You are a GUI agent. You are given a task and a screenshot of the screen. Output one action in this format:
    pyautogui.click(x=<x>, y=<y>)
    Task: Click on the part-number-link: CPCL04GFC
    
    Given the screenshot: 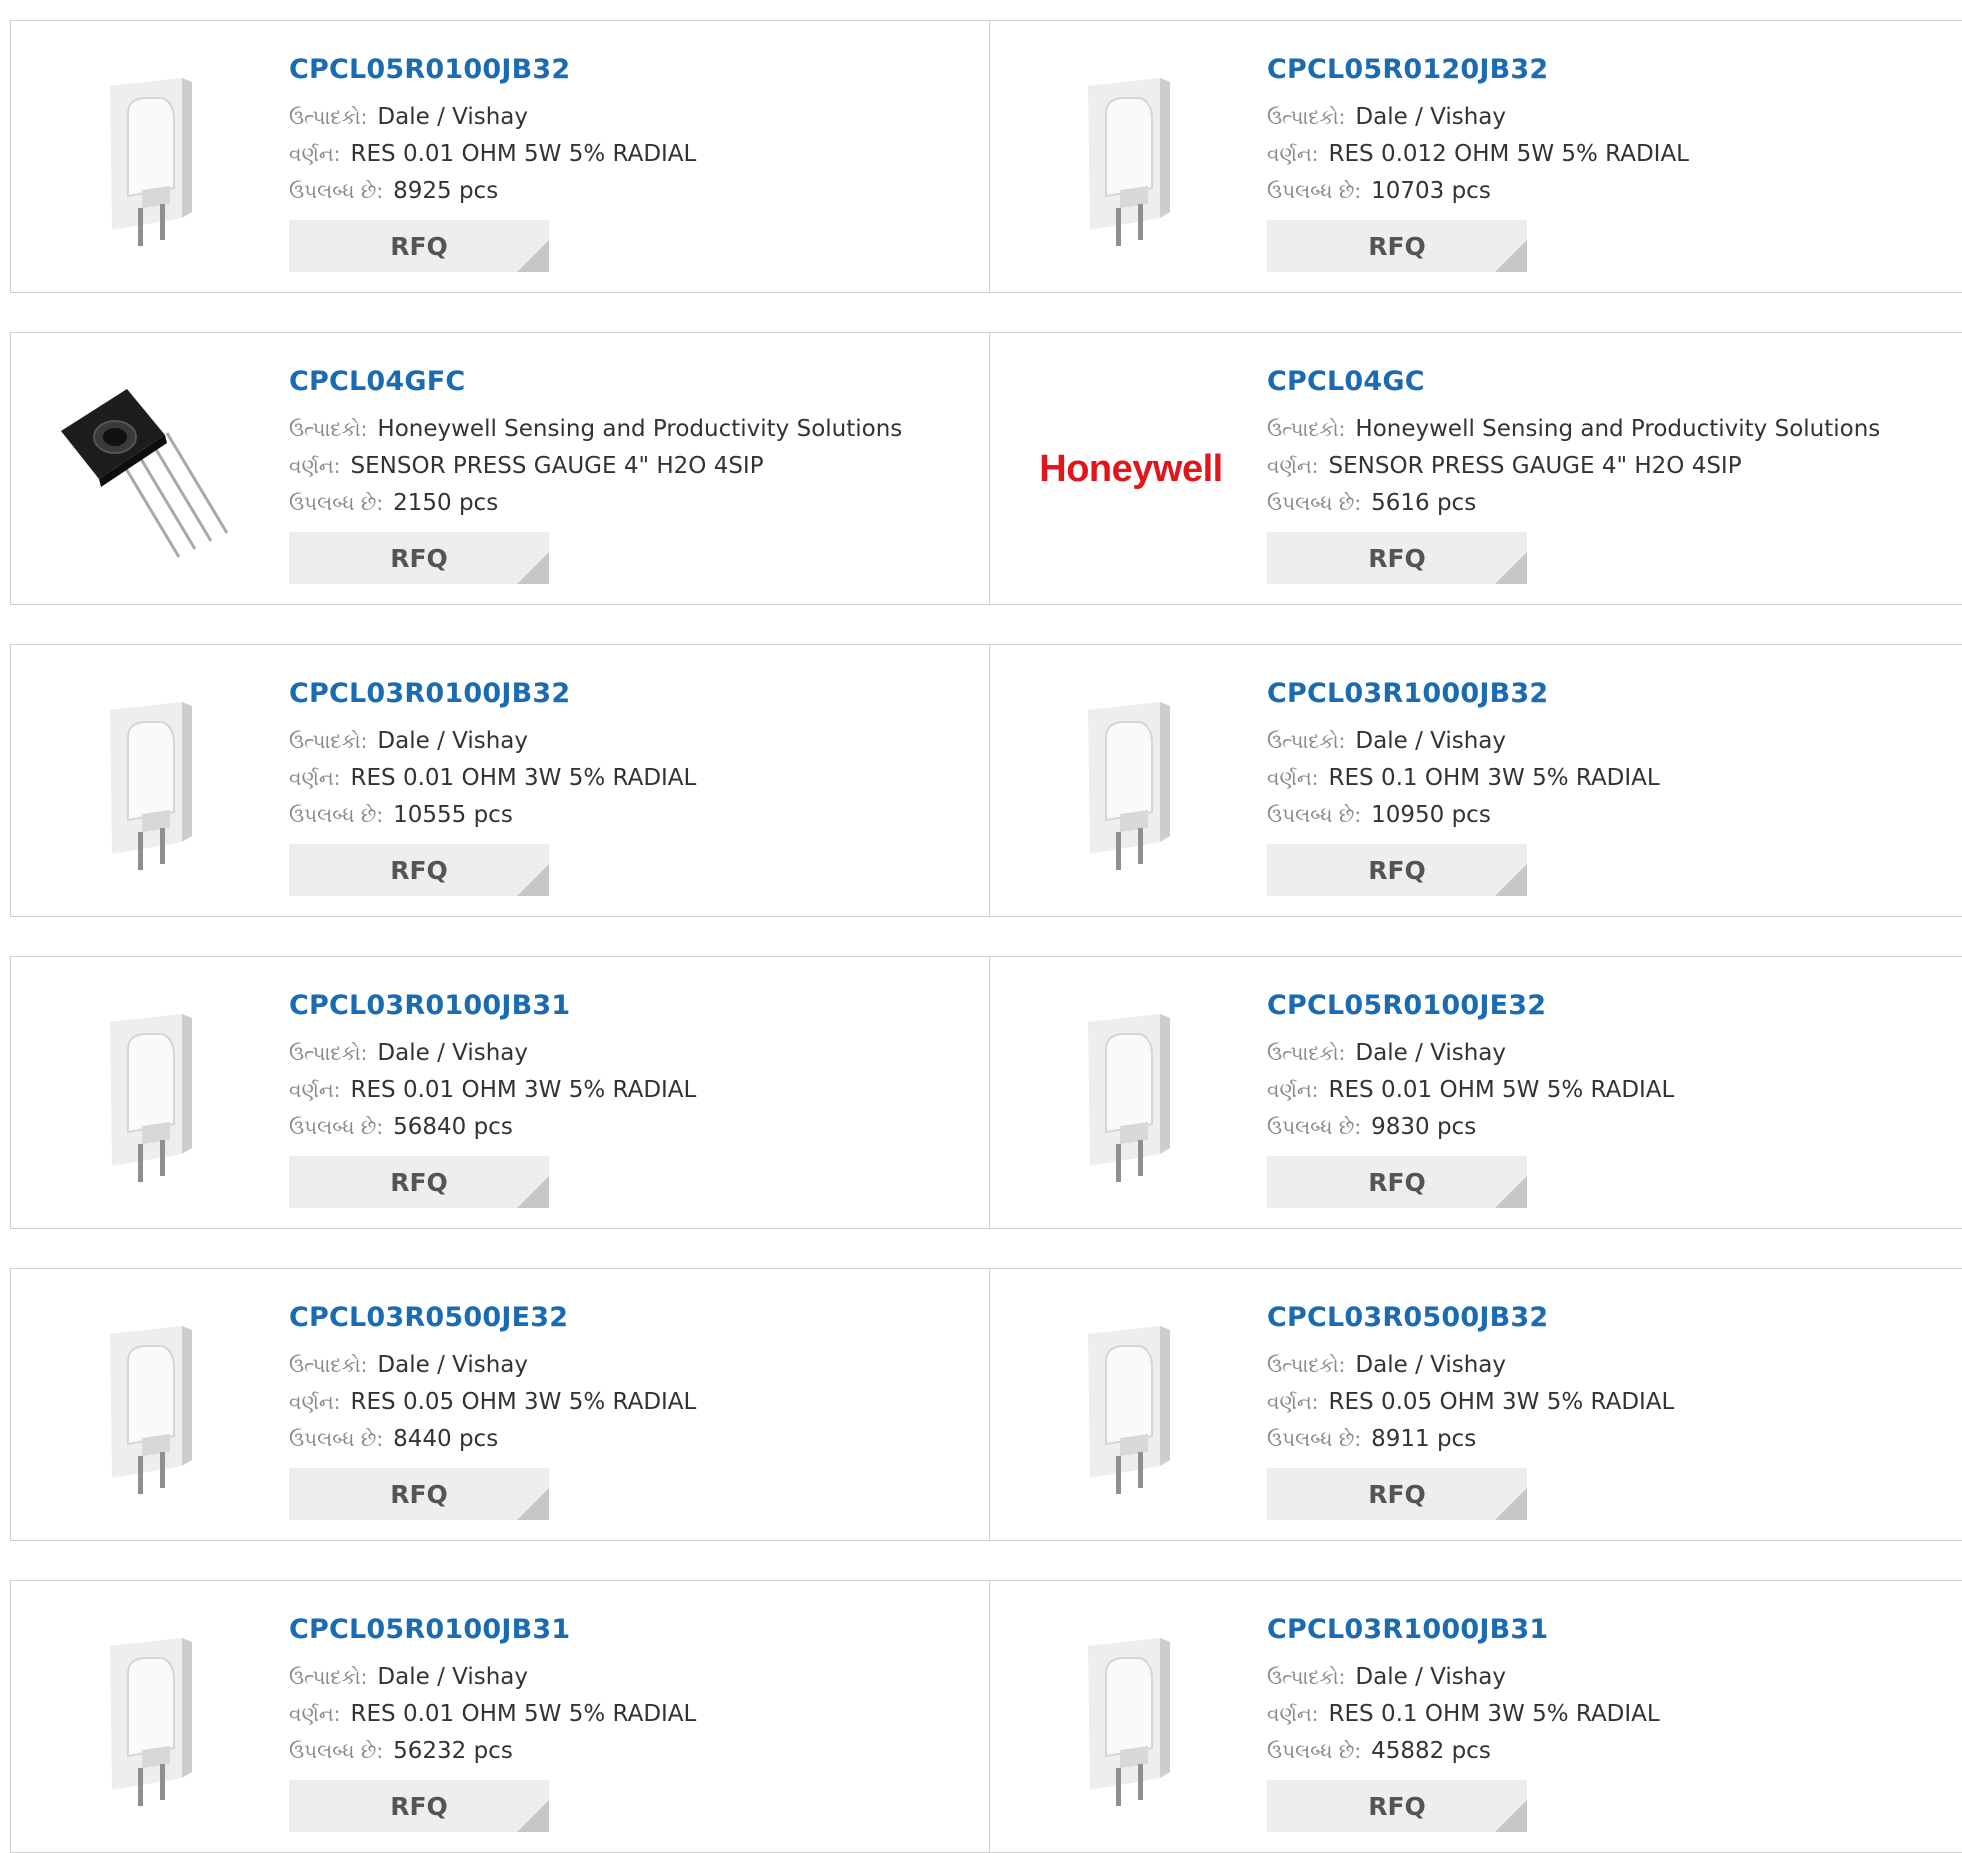 What is the action you would take?
    pyautogui.click(x=619, y=382)
    